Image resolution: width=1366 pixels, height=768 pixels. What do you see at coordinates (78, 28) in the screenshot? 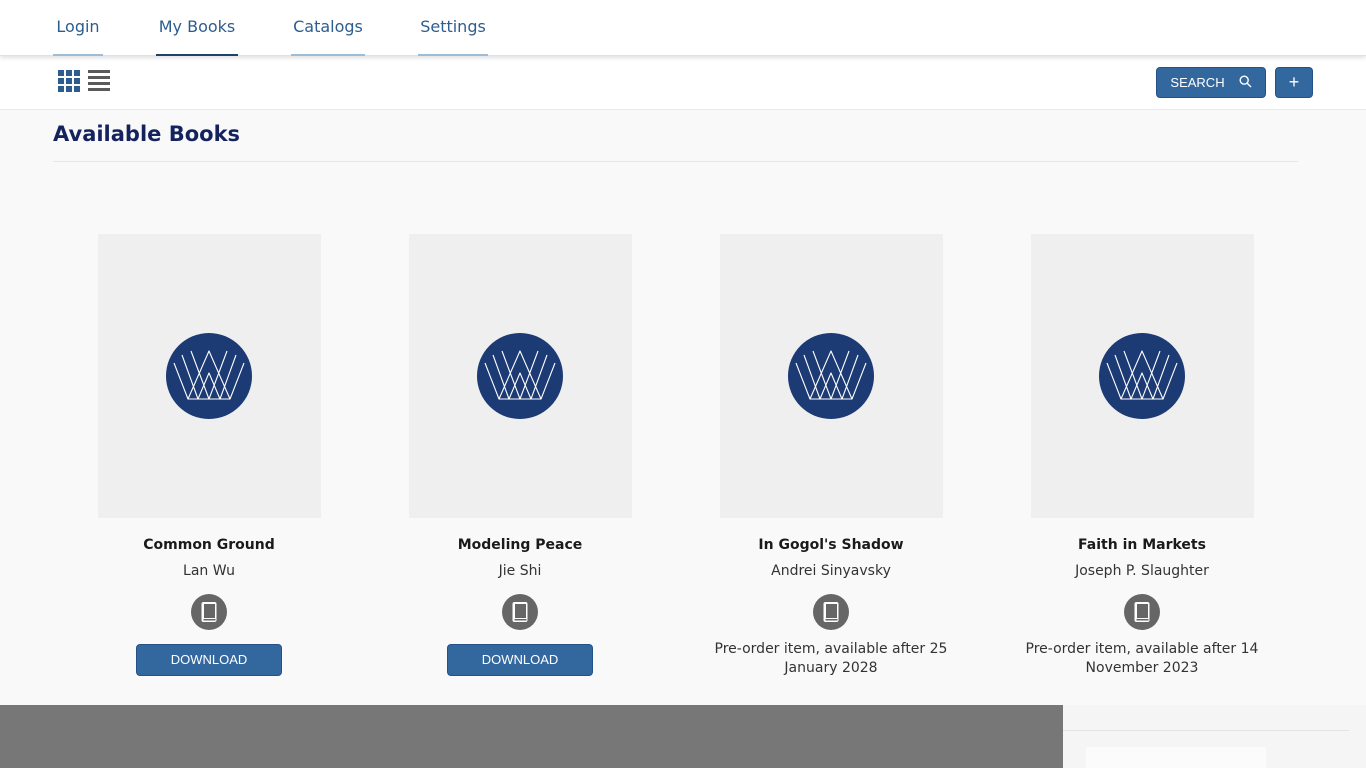
I see `tab-login: Login` at bounding box center [78, 28].